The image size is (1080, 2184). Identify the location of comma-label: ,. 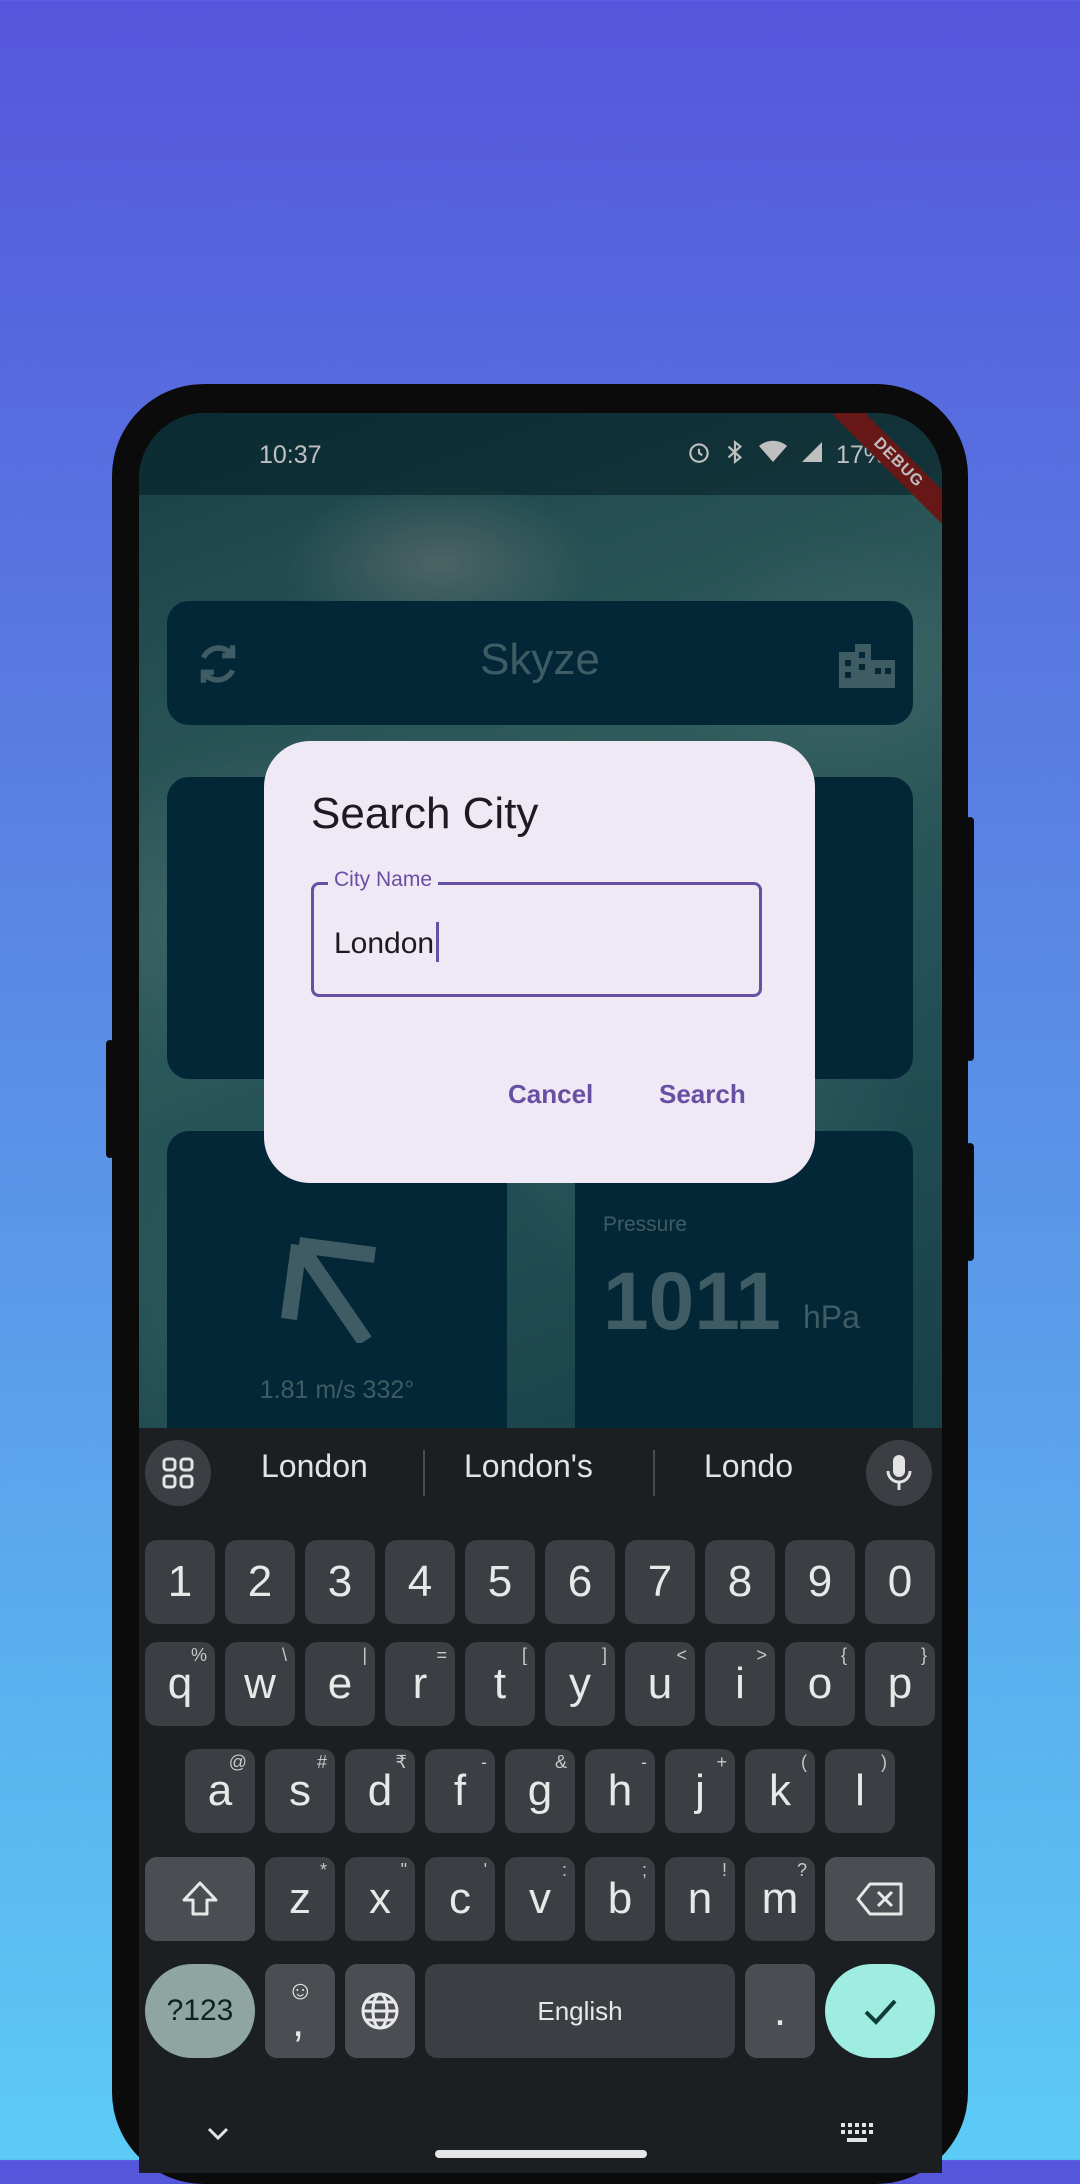
(298, 2021).